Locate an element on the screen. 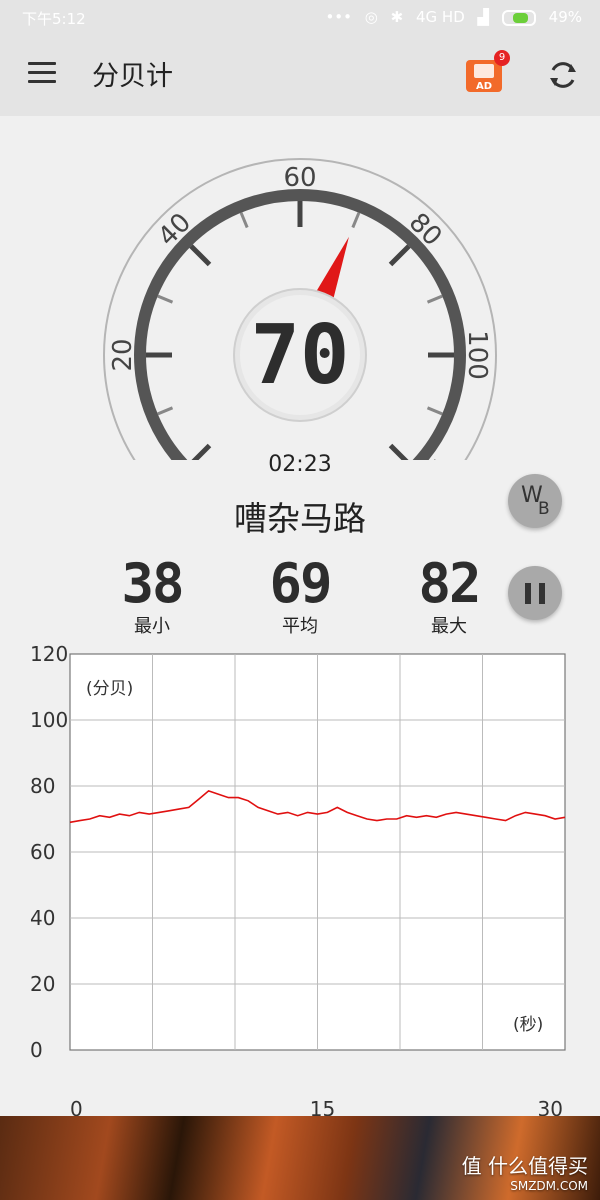 The width and height of the screenshot is (600, 1200). status-time: 下午5:12 is located at coordinates (54, 19).